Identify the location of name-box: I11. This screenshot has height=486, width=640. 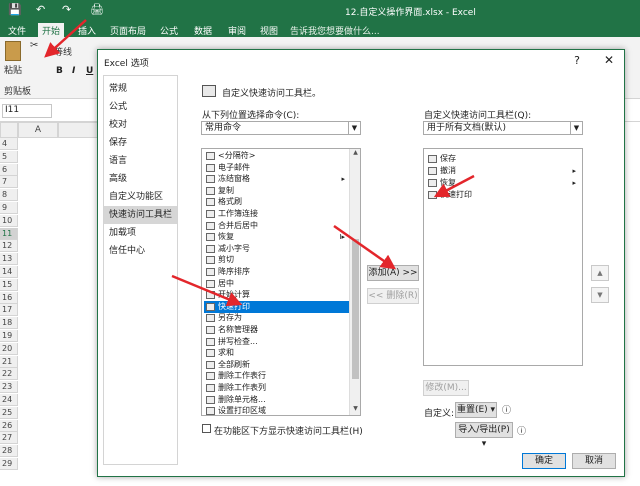
(27, 111).